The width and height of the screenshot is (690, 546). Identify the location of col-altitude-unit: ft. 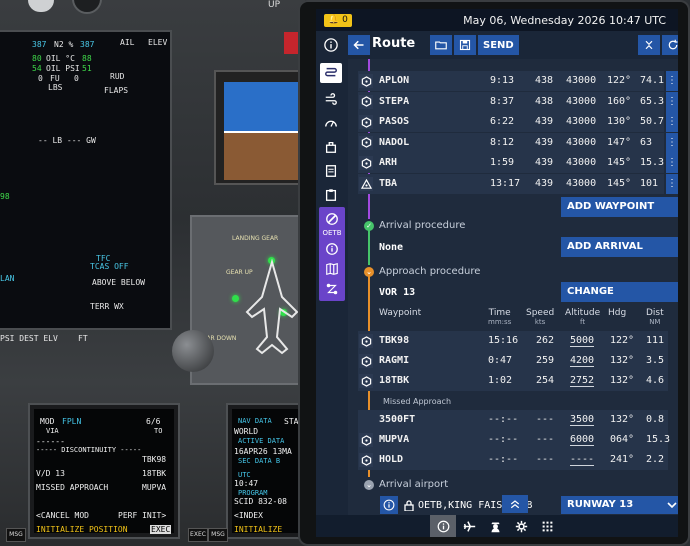
(583, 322).